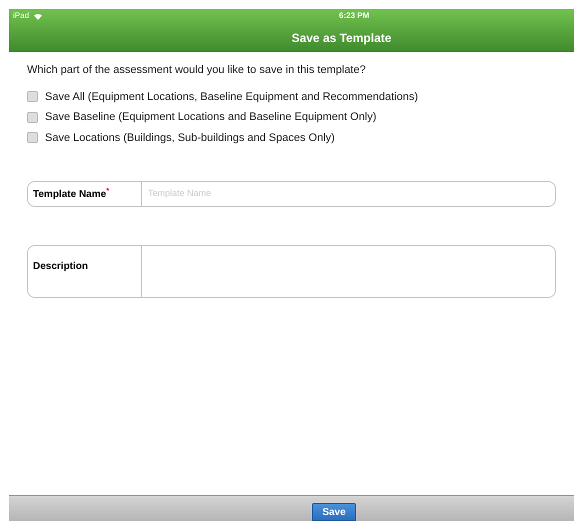 Image resolution: width=574 pixels, height=521 pixels. Describe the element at coordinates (334, 512) in the screenshot. I see `save-button: Save` at that location.